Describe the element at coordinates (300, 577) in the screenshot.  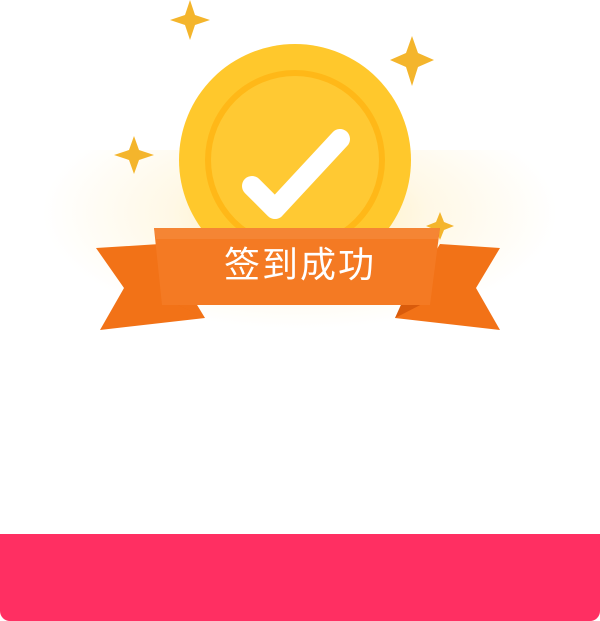
I see `footer-action-bar` at that location.